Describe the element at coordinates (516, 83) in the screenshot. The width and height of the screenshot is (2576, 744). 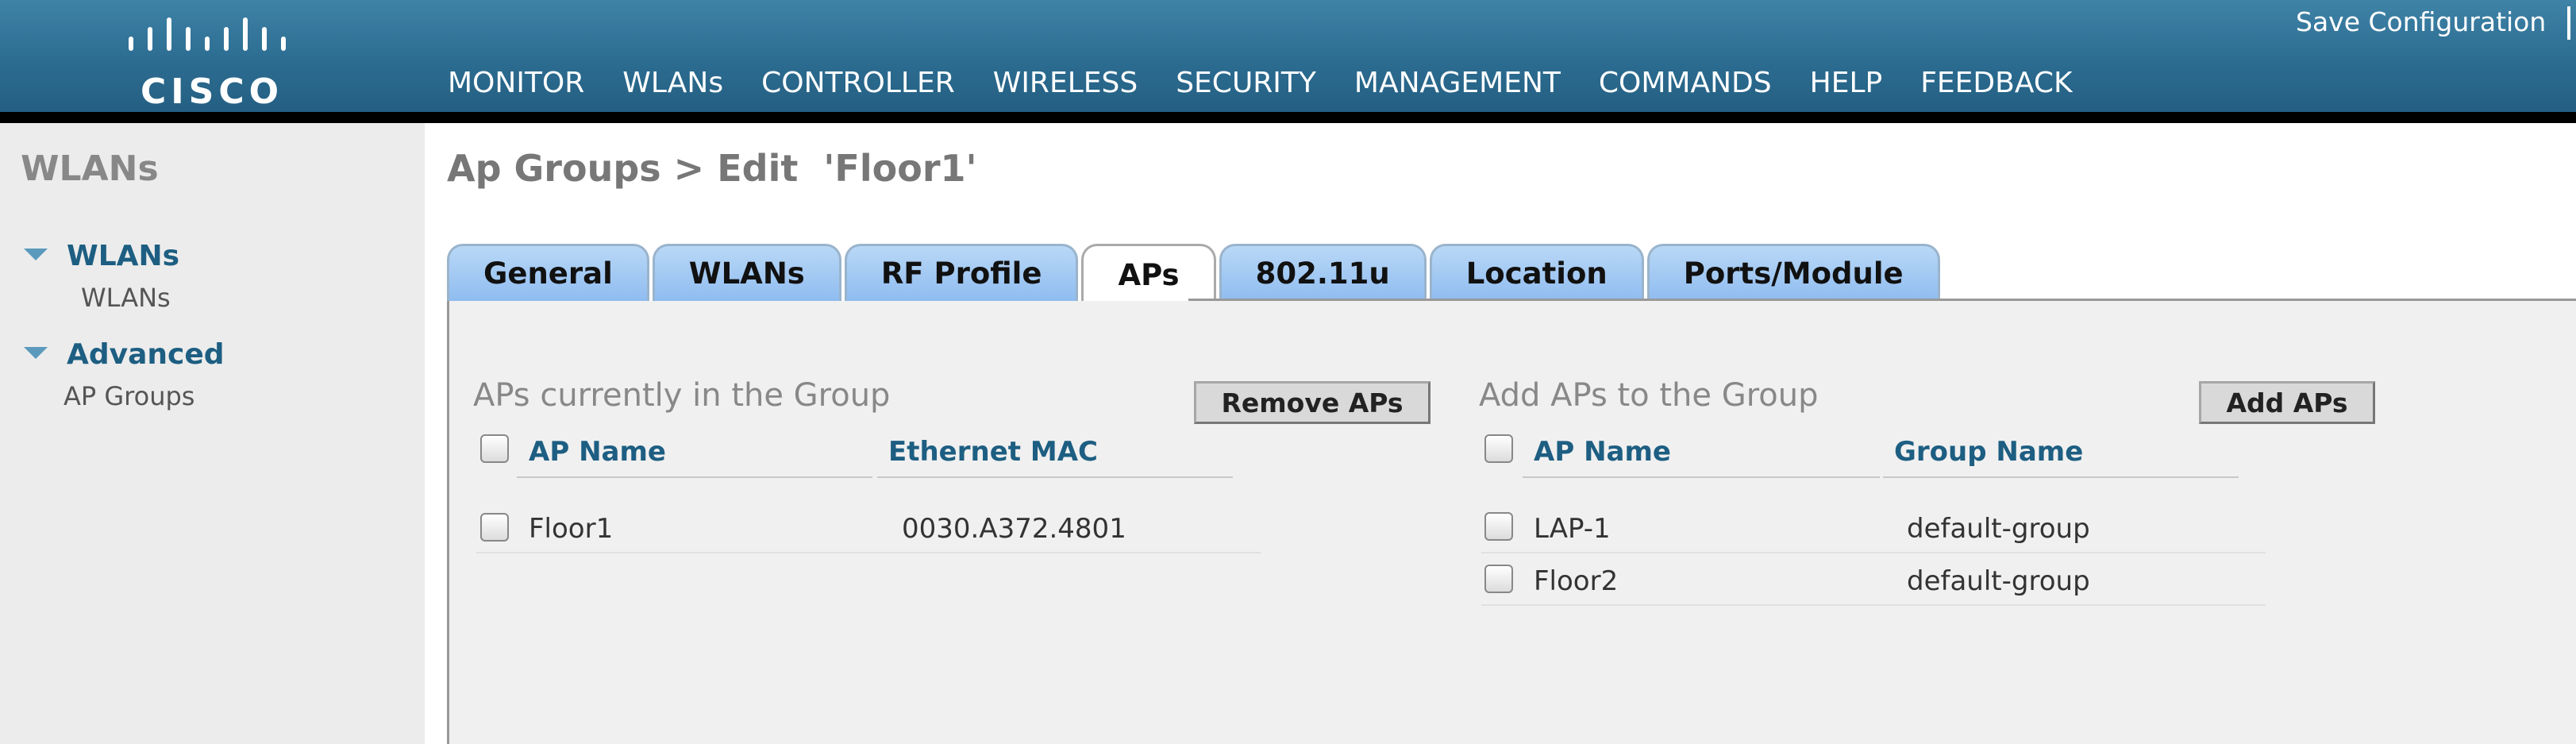
I see `nav-monitor-label: MONITOR` at that location.